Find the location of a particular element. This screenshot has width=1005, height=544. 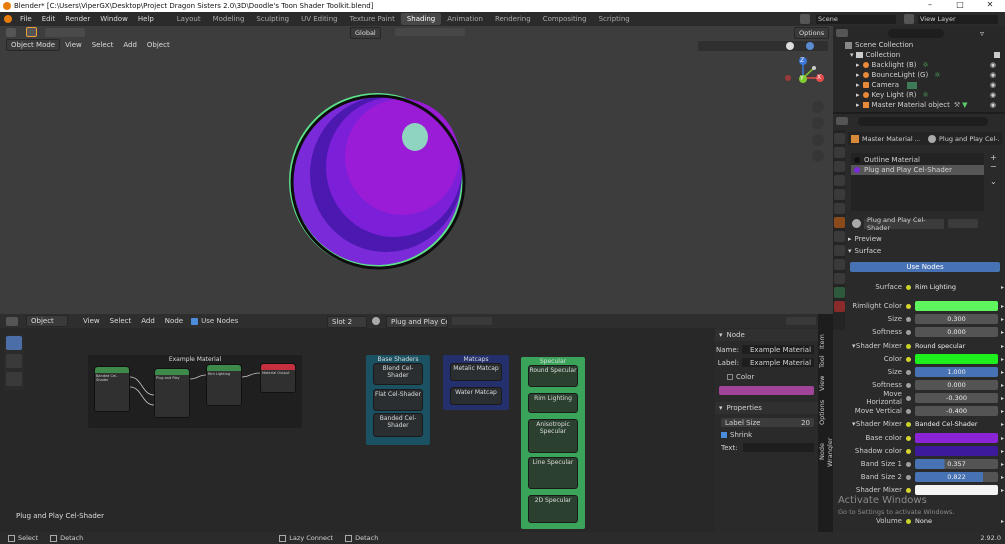

menu-edit: Edit is located at coordinates (49, 19).